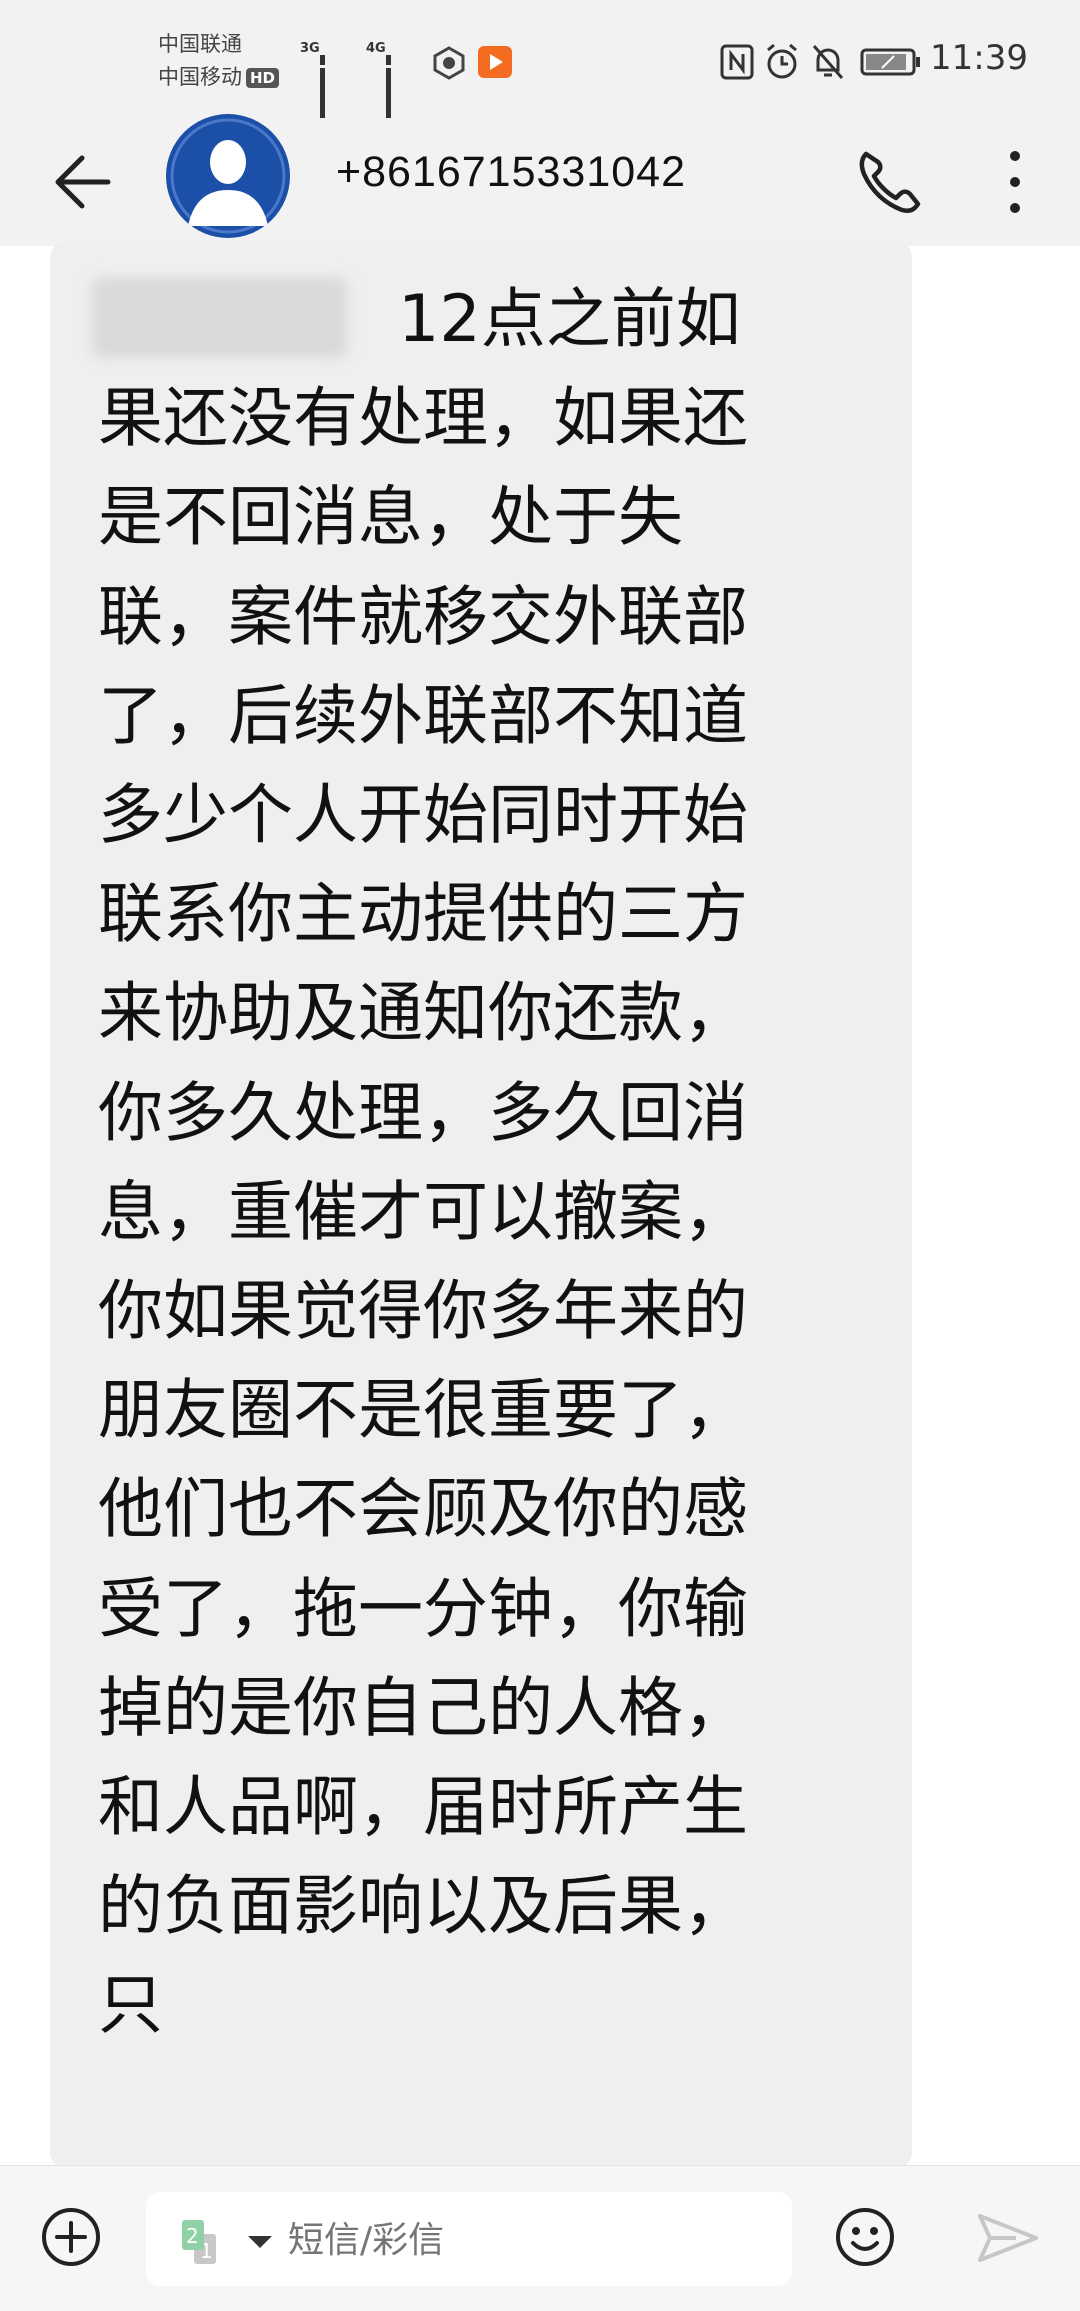 The height and width of the screenshot is (2311, 1080). Describe the element at coordinates (888, 180) in the screenshot. I see `call-button` at that location.